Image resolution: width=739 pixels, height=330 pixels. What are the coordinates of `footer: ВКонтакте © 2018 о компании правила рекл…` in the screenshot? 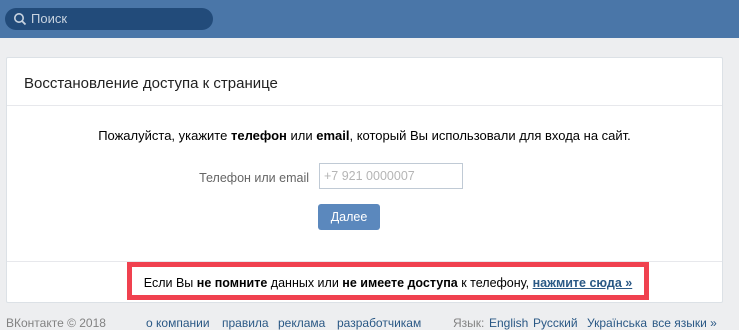 It's located at (369, 323).